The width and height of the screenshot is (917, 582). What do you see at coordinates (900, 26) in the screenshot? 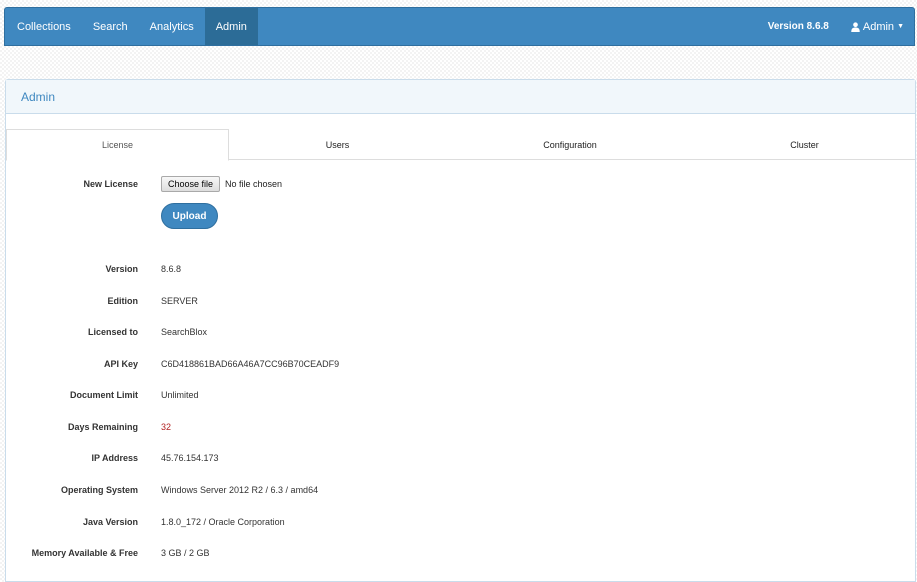
I see `caret-down-icon: ▼` at bounding box center [900, 26].